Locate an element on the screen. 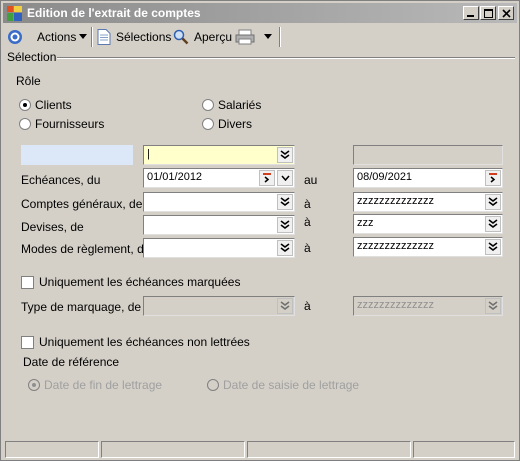 The image size is (520, 461). echeances-label: Echéances, du is located at coordinates (61, 180).